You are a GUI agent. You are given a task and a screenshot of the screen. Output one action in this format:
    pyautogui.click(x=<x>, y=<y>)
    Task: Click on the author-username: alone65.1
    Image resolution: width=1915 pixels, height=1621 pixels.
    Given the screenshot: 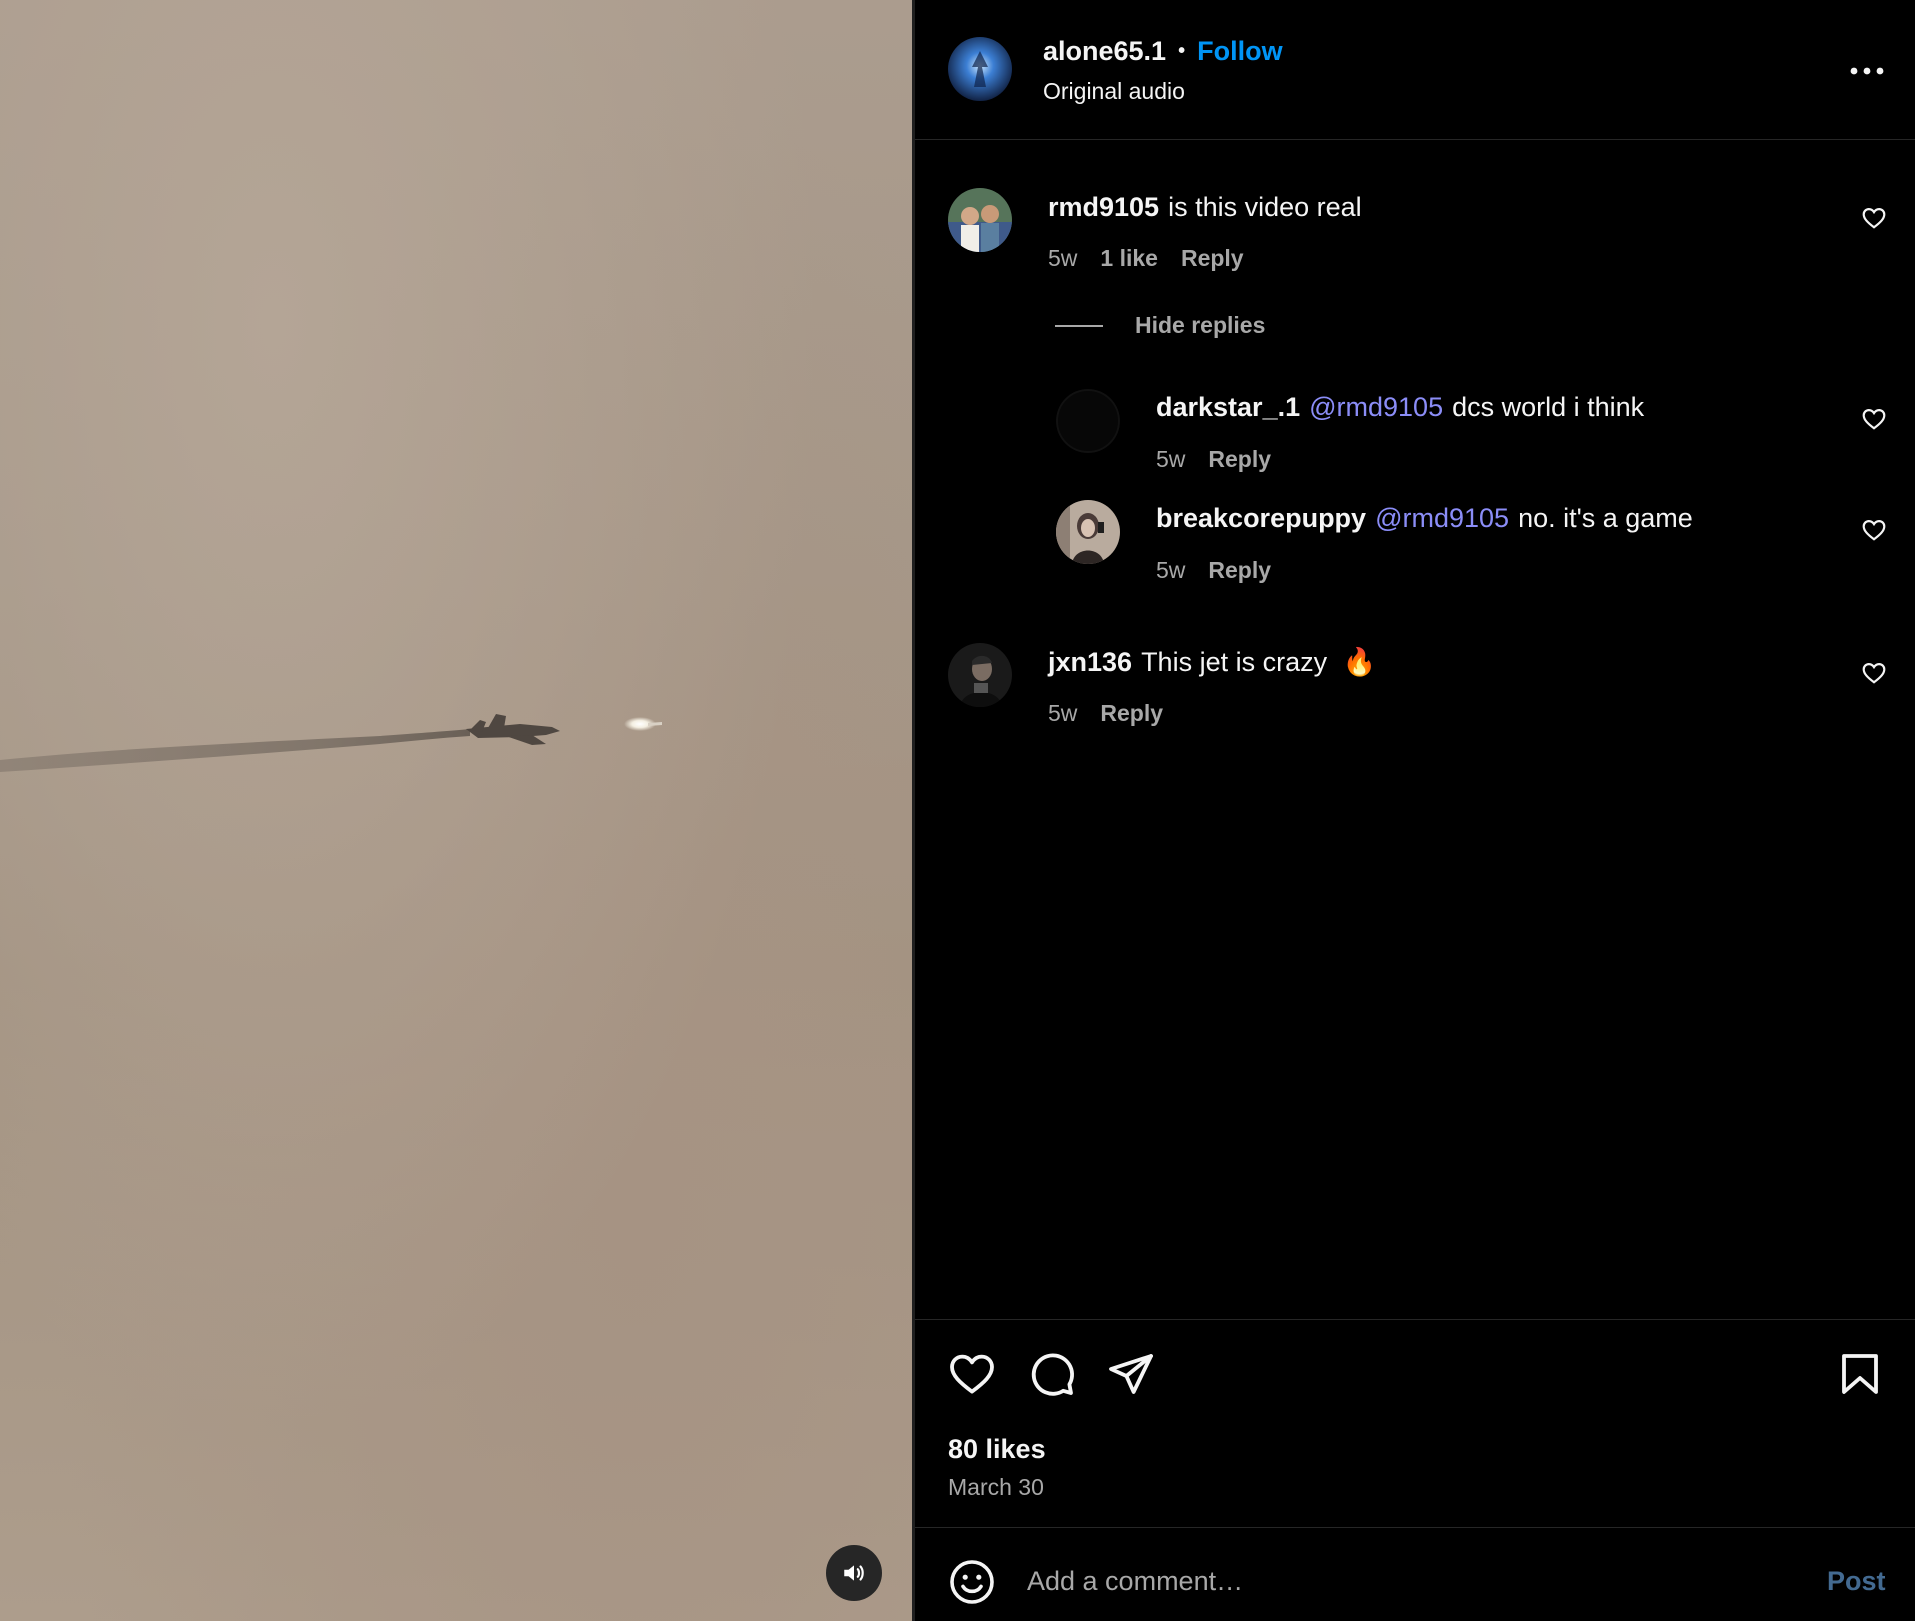 What is the action you would take?
    pyautogui.click(x=1104, y=51)
    